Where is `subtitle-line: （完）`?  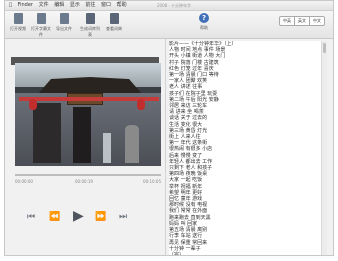
subtitle-line: （完） is located at coordinates (248, 253).